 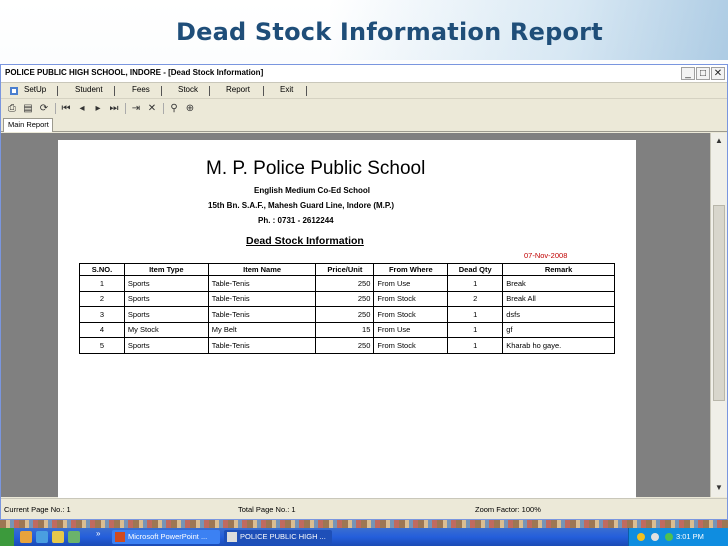 What do you see at coordinates (558, 269) in the screenshot?
I see `column-header: Remark` at bounding box center [558, 269].